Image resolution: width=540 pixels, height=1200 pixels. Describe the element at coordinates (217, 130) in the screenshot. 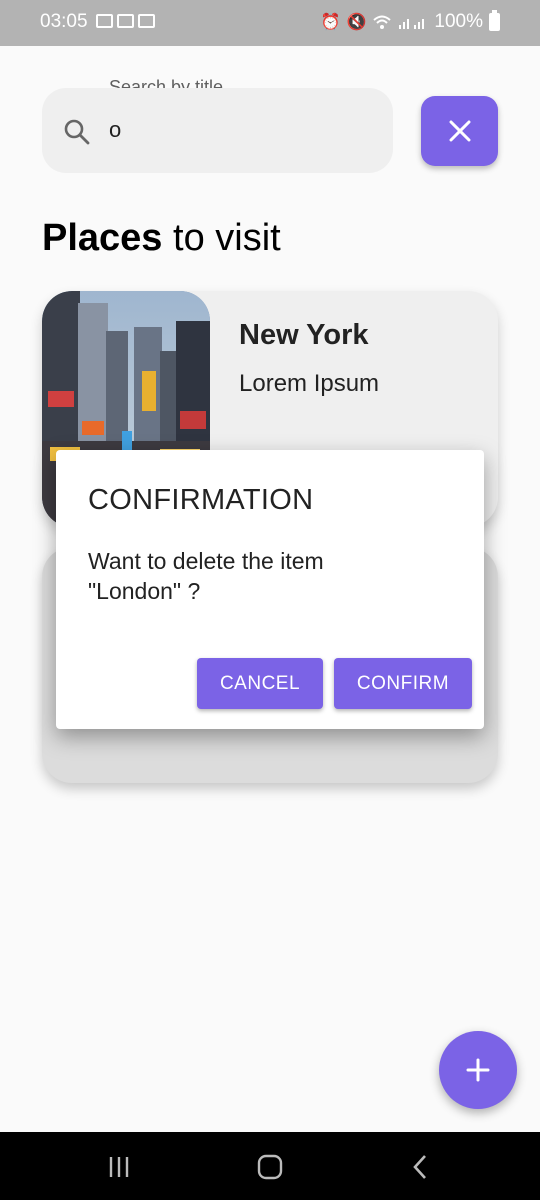

I see `search-input` at that location.